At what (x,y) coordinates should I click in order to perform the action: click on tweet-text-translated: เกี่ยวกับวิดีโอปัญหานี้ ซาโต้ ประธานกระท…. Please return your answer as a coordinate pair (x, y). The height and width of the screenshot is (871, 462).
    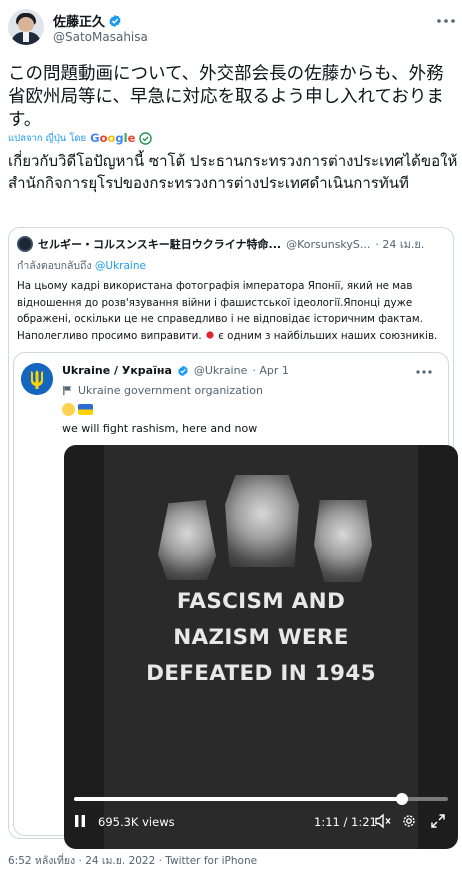
    Looking at the image, I should click on (233, 172).